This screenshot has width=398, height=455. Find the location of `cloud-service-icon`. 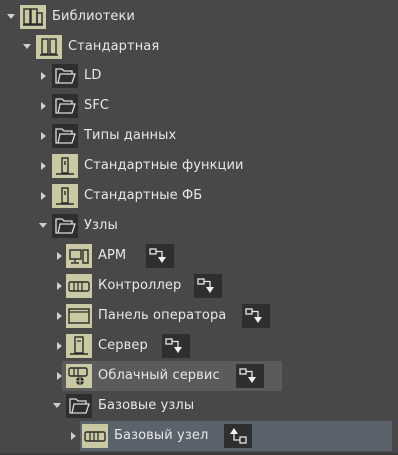

cloud-service-icon is located at coordinates (79, 376).